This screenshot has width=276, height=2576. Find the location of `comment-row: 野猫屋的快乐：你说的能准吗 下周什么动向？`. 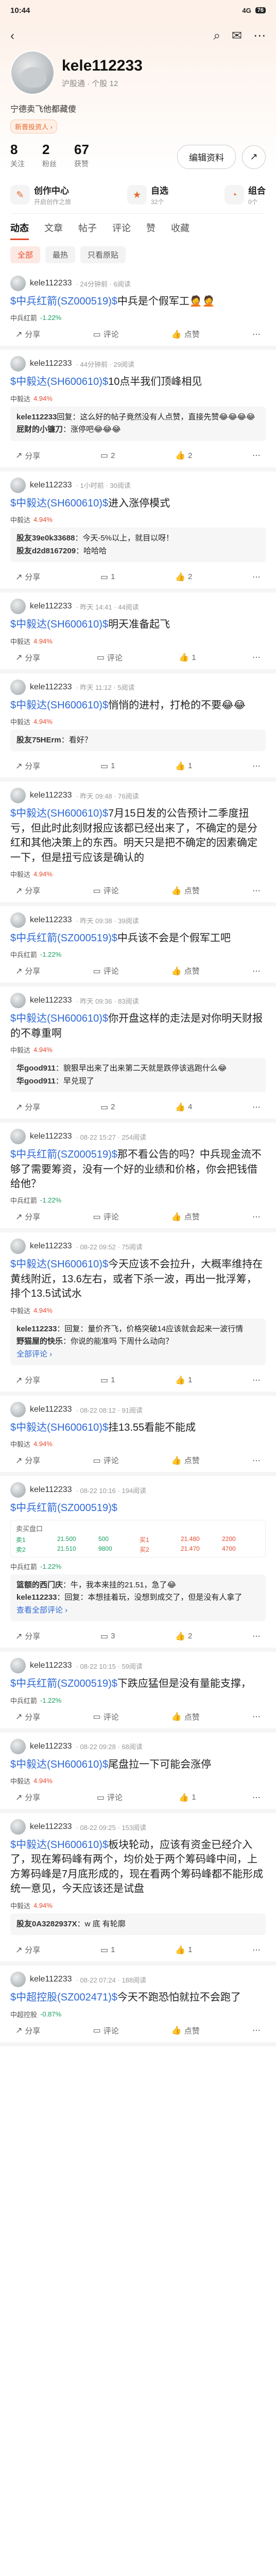

comment-row: 野猫屋的快乐：你说的能准吗 下周什么动向？ is located at coordinates (138, 1342).